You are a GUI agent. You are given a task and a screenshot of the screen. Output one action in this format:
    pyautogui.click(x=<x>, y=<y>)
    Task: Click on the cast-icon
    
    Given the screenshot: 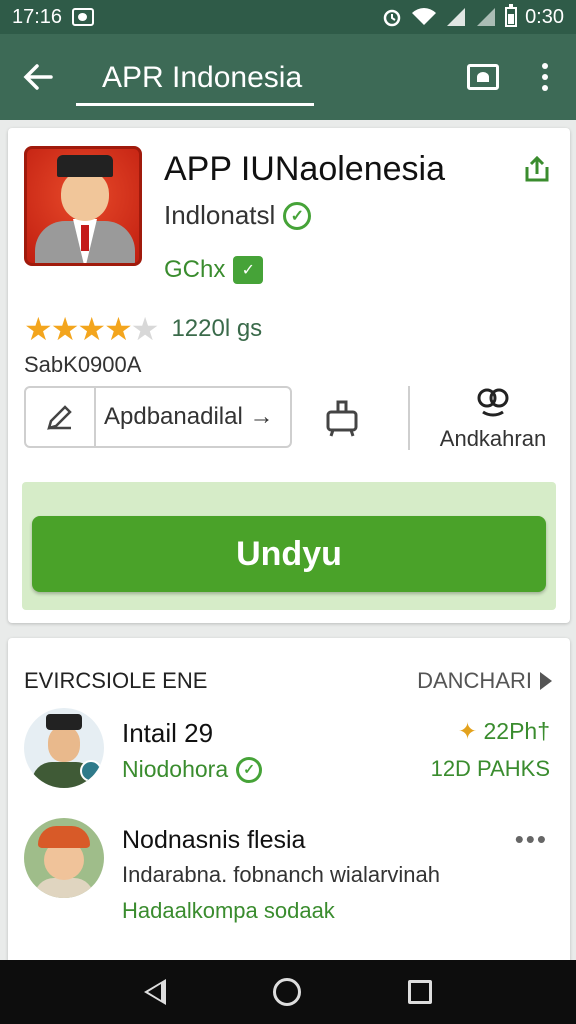 What is the action you would take?
    pyautogui.click(x=483, y=77)
    